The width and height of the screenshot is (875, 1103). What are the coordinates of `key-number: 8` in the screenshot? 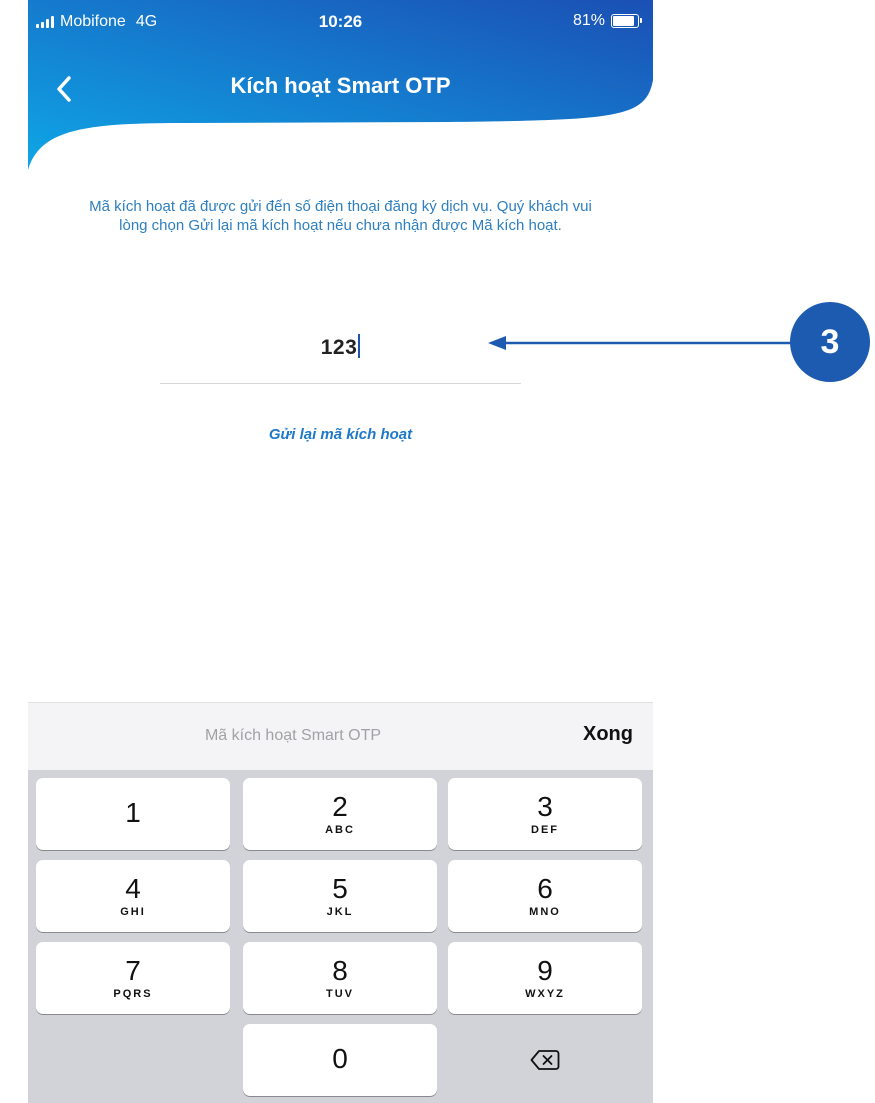 It's located at (340, 970).